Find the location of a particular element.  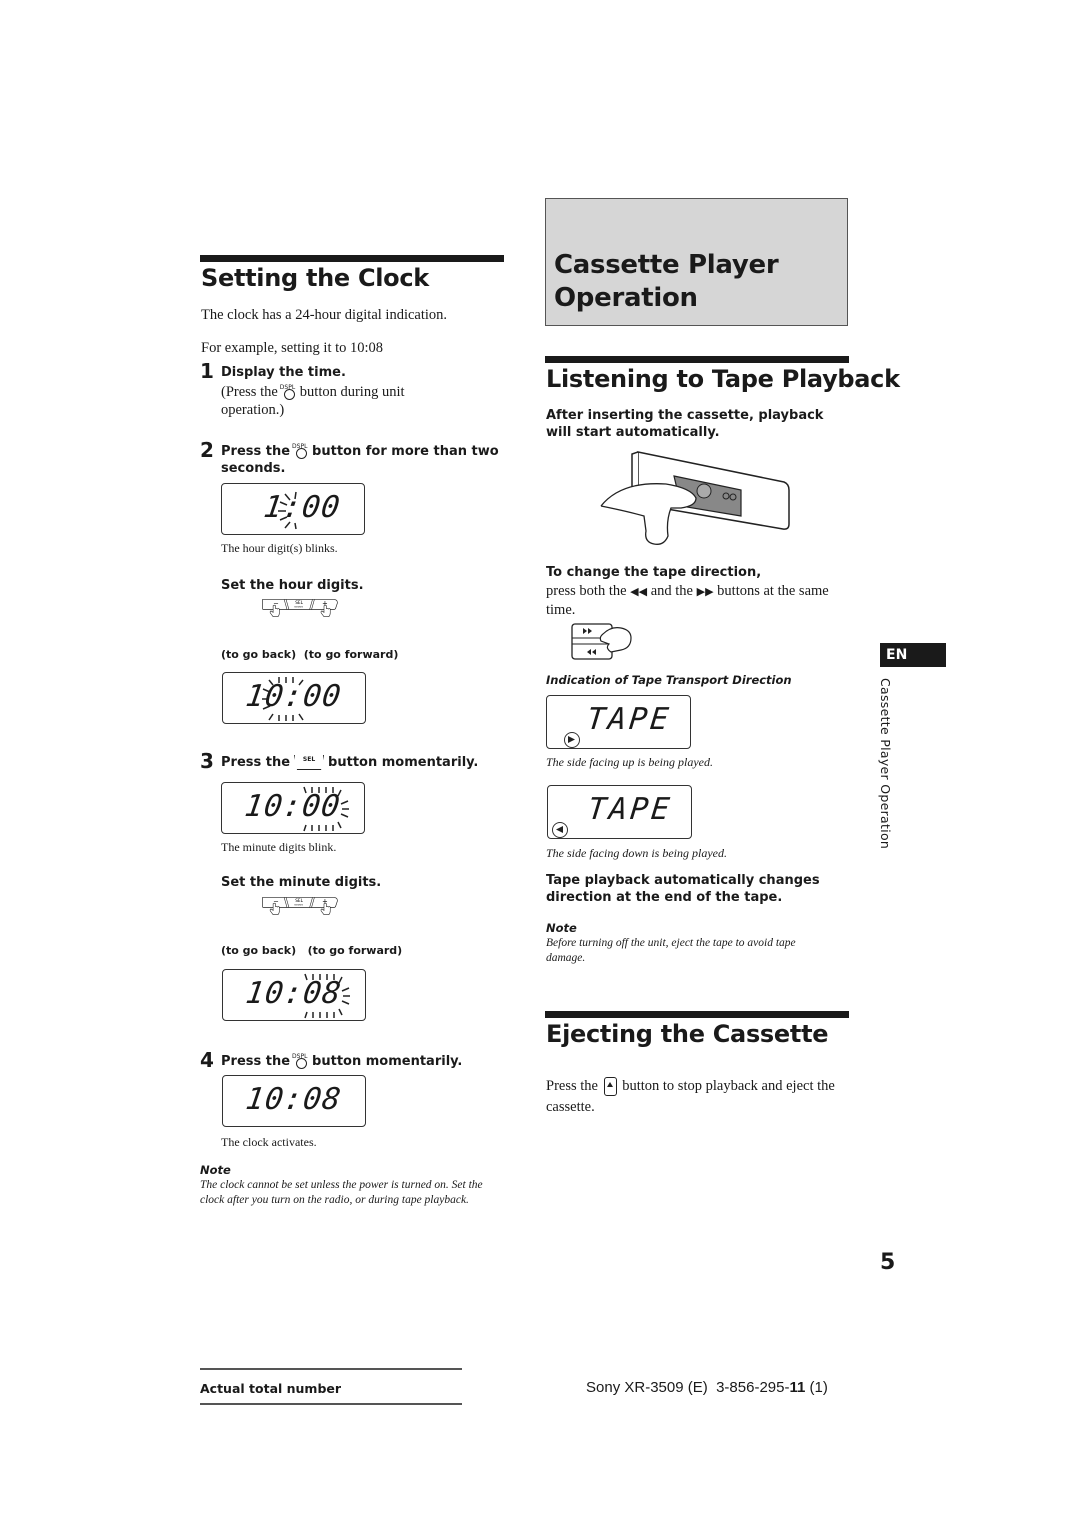

chapter-title-line1: Cassette Player is located at coordinates (666, 265).